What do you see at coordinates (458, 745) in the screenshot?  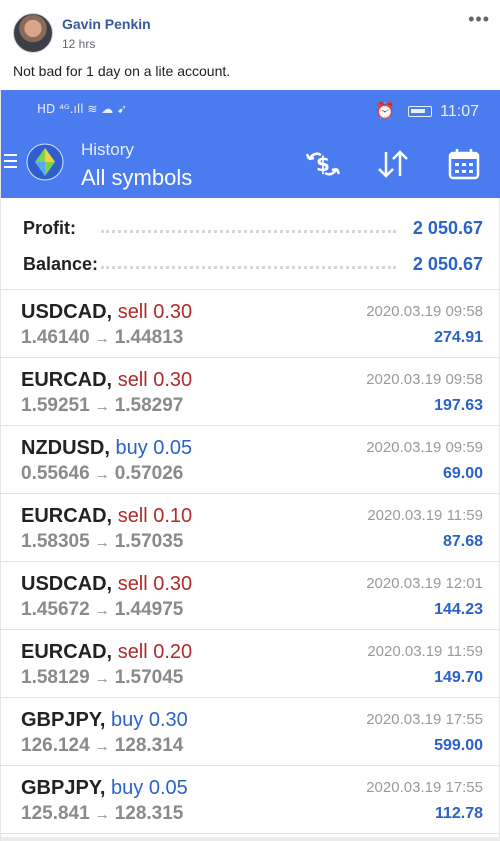 I see `trade-profit: 599.00` at bounding box center [458, 745].